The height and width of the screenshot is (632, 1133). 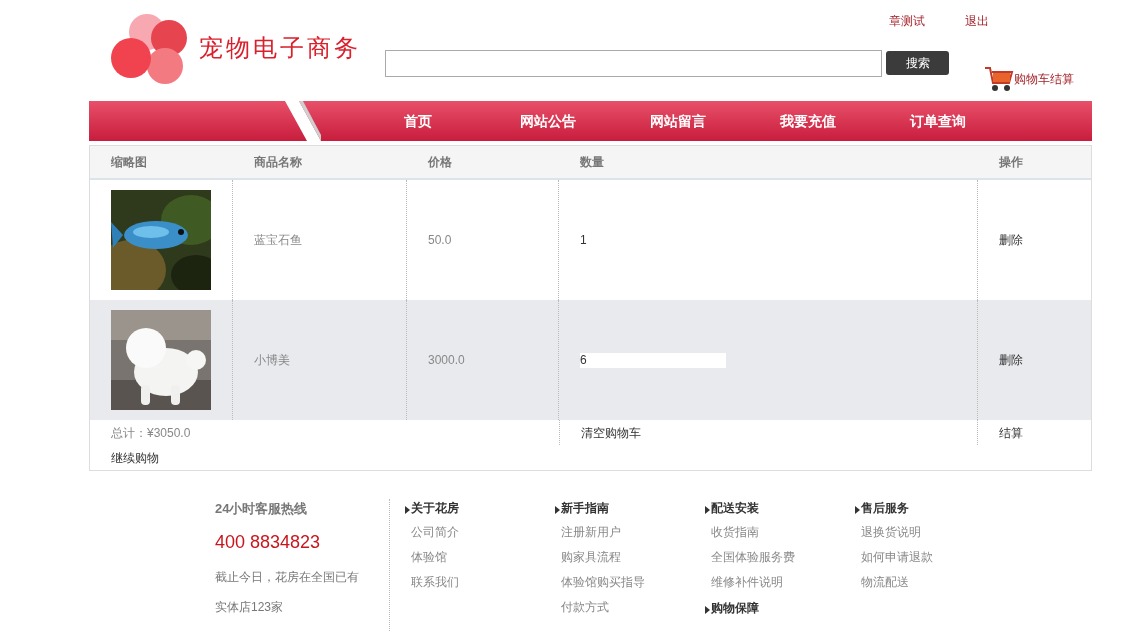 I want to click on footer-link: 物流配送, so click(x=885, y=582).